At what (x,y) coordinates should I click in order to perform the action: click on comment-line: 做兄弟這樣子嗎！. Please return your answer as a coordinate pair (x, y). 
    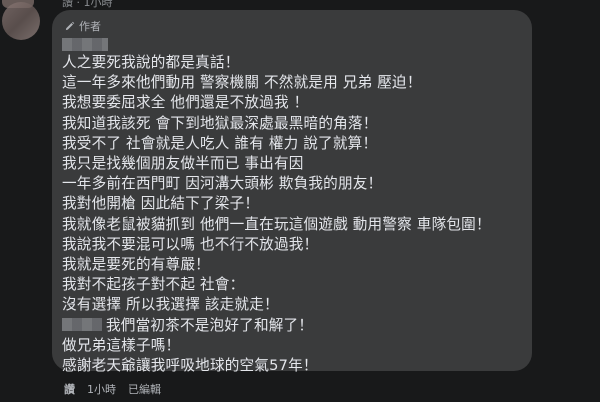
    Looking at the image, I should click on (121, 345).